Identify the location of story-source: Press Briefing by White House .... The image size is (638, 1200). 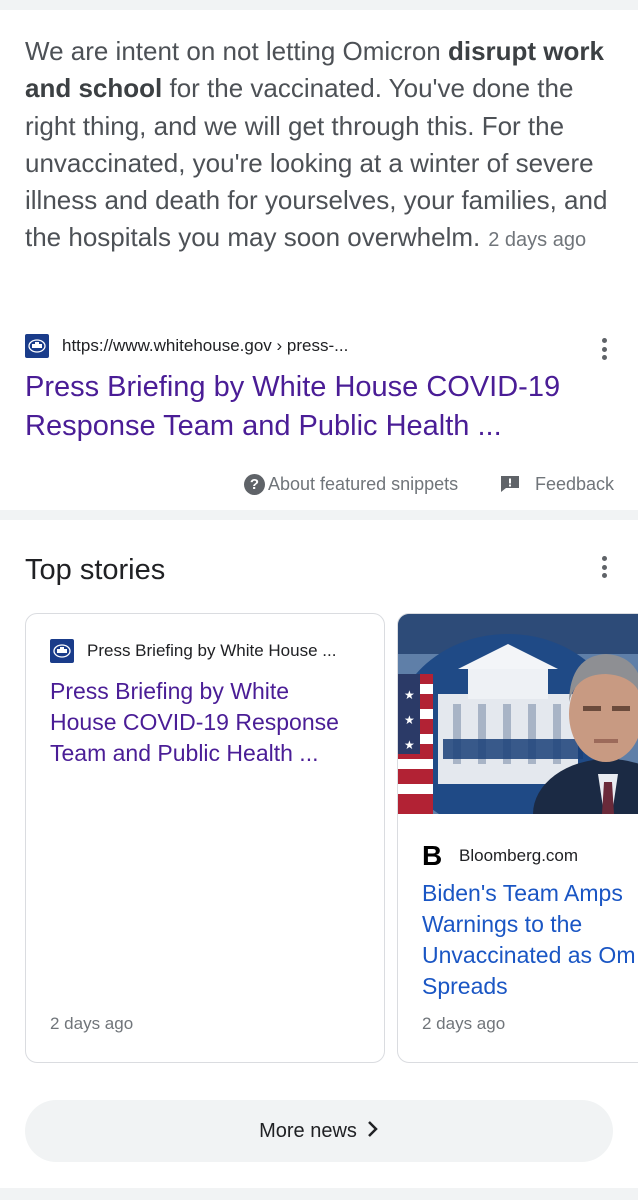
(193, 651).